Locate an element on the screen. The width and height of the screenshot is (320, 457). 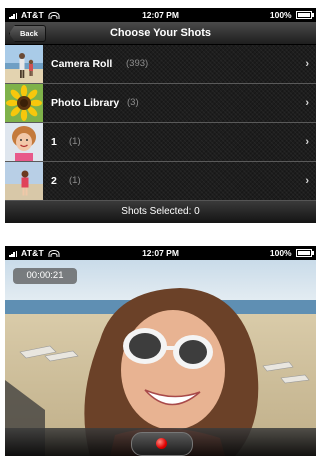
album-label: 1 is located at coordinates (54, 142).